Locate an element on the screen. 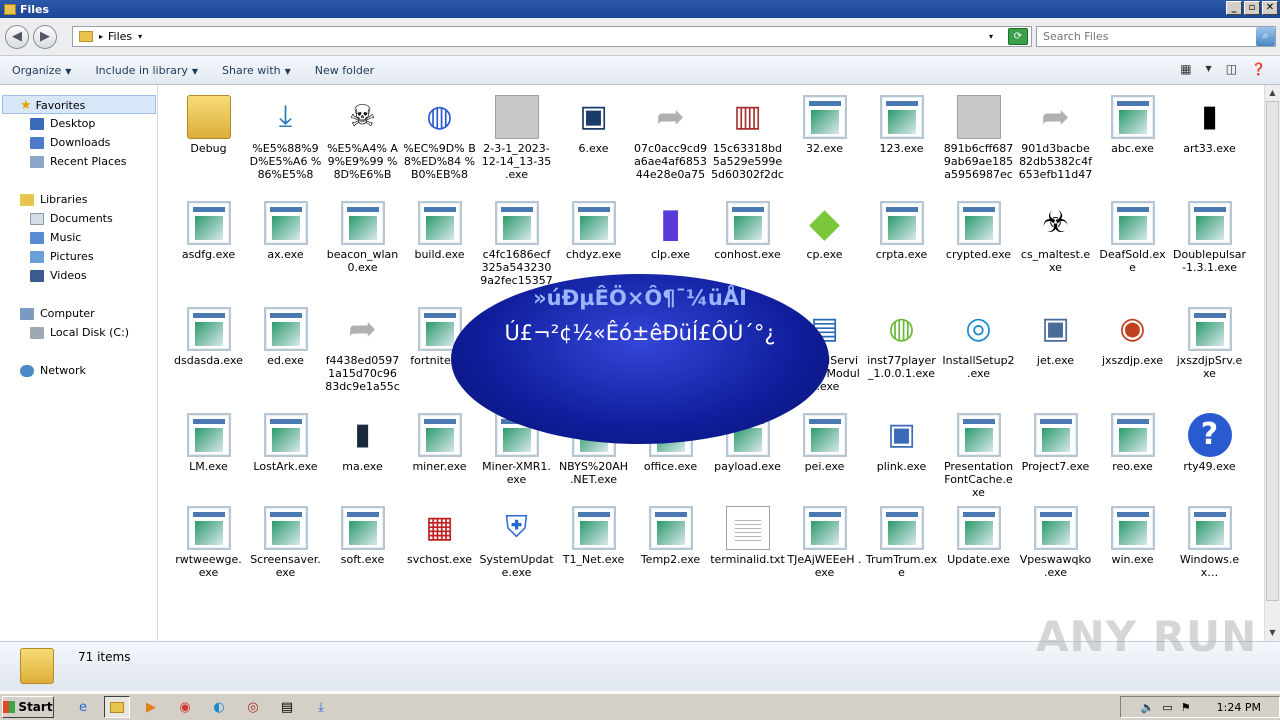 The height and width of the screenshot is (720, 1280). file-item: ◆ cp.exe is located at coordinates (824, 244).